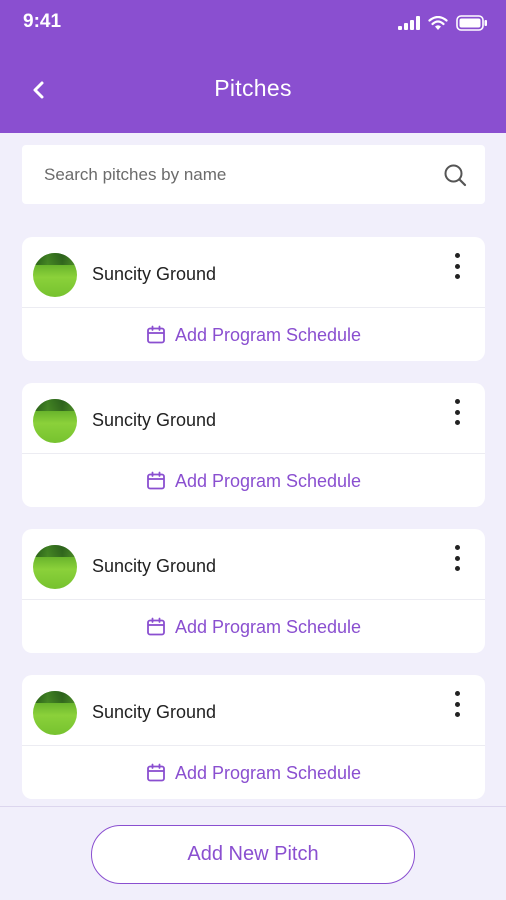 This screenshot has height=900, width=506. Describe the element at coordinates (222, 174) in the screenshot. I see `search-input` at that location.